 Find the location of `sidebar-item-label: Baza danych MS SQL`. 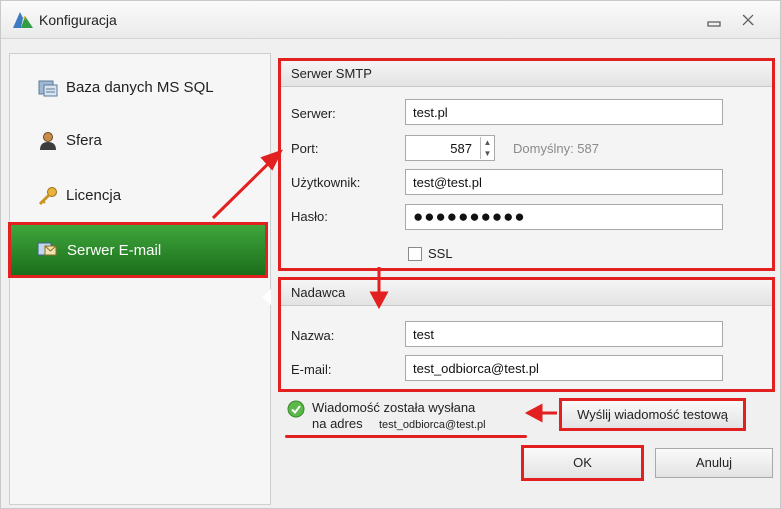

sidebar-item-label: Baza danych MS SQL is located at coordinates (140, 87).